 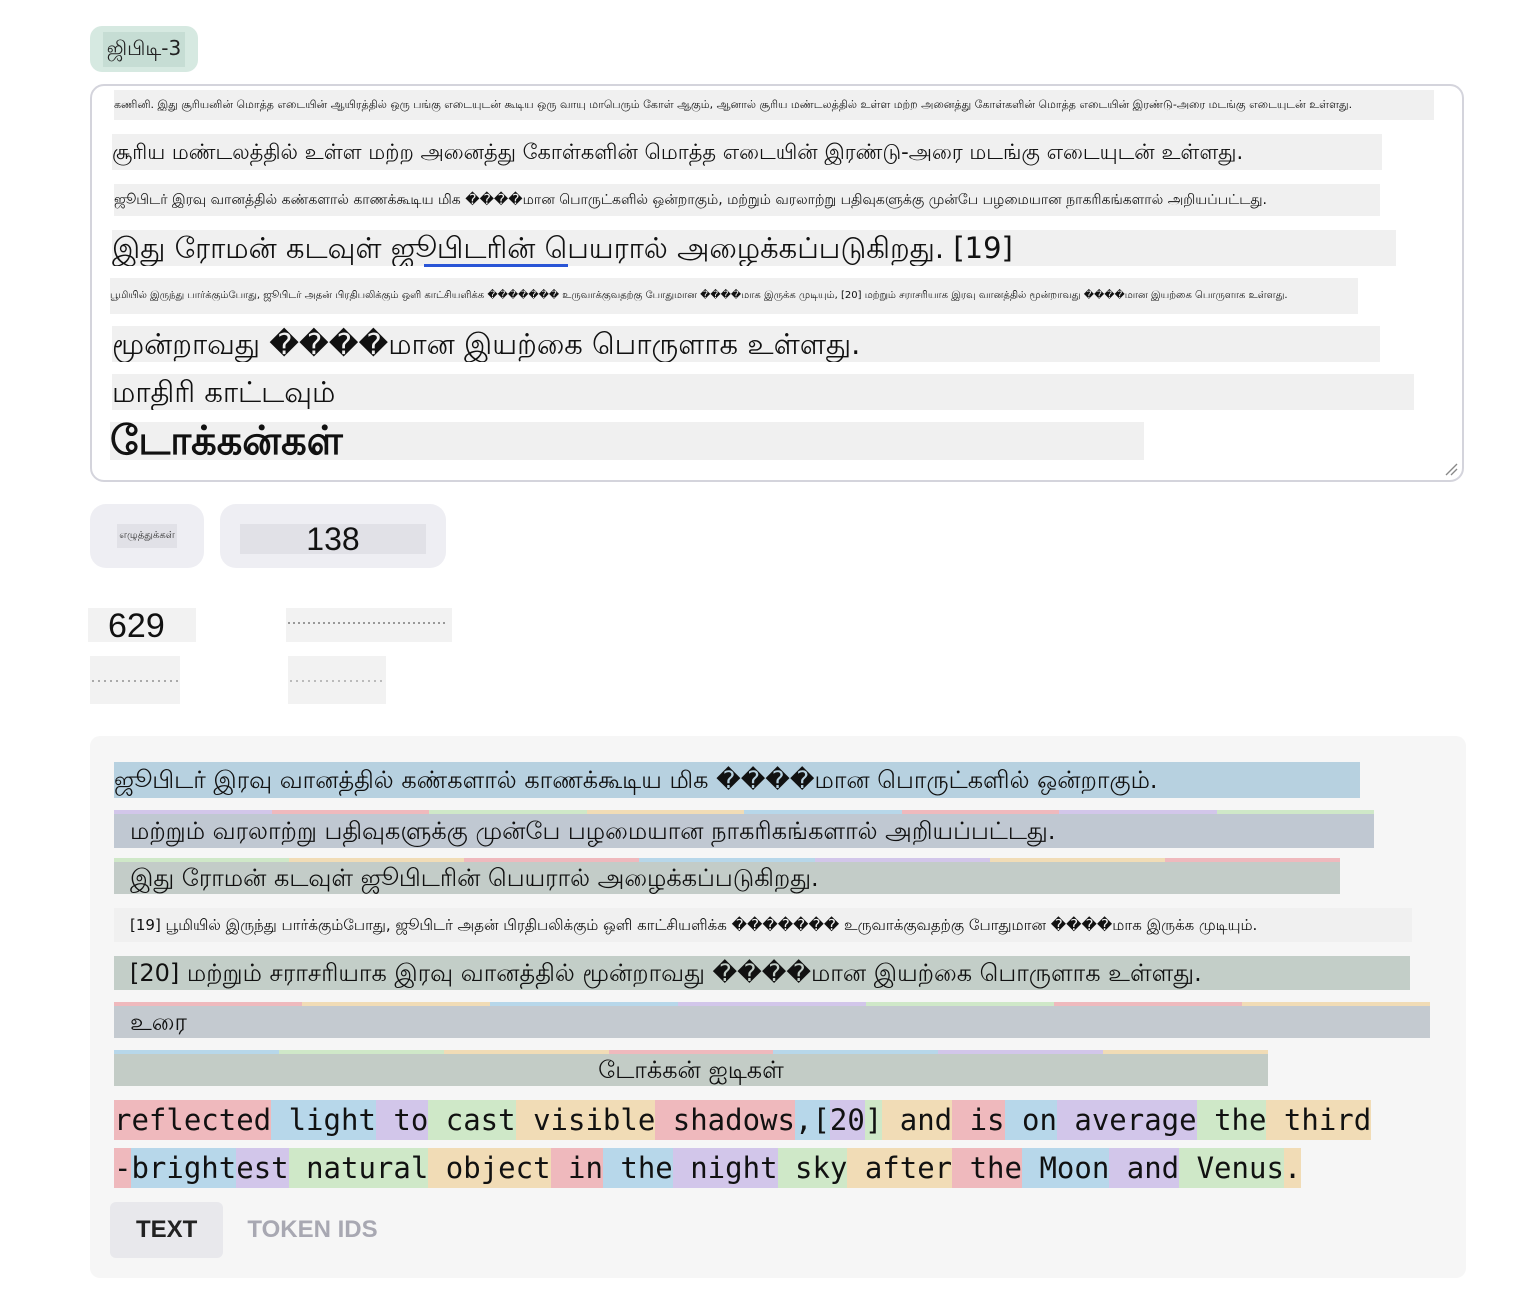 I want to click on token-chip: cast, so click(x=472, y=1120).